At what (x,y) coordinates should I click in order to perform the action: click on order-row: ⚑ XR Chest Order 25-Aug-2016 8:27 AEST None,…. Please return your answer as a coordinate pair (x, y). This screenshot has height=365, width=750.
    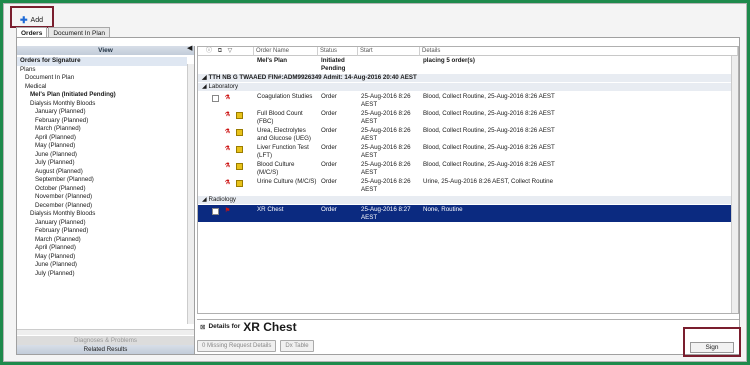
    Looking at the image, I should click on (468, 213).